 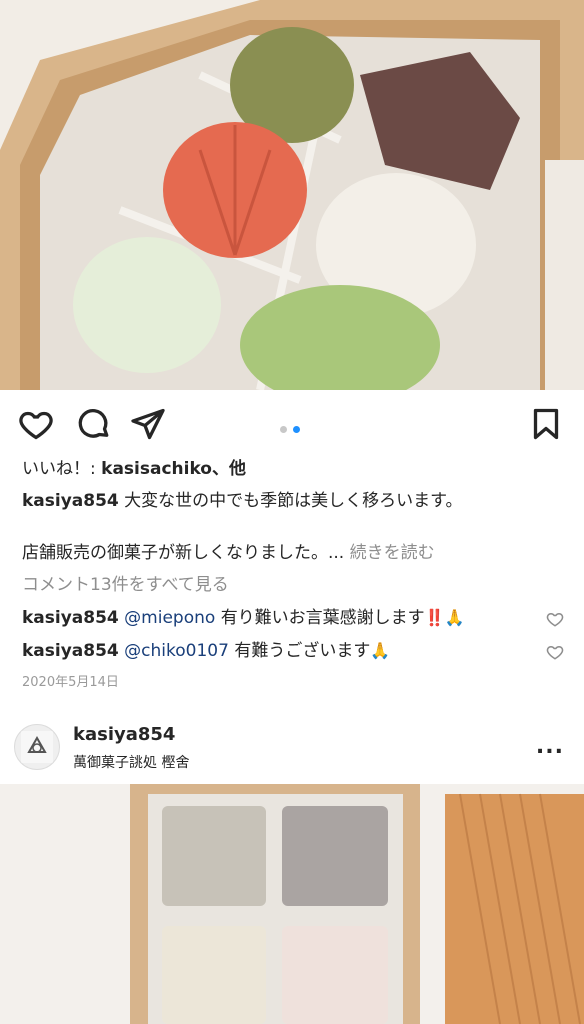 I want to click on likes-line: いいね！: kasisachiko、他, so click(x=134, y=469).